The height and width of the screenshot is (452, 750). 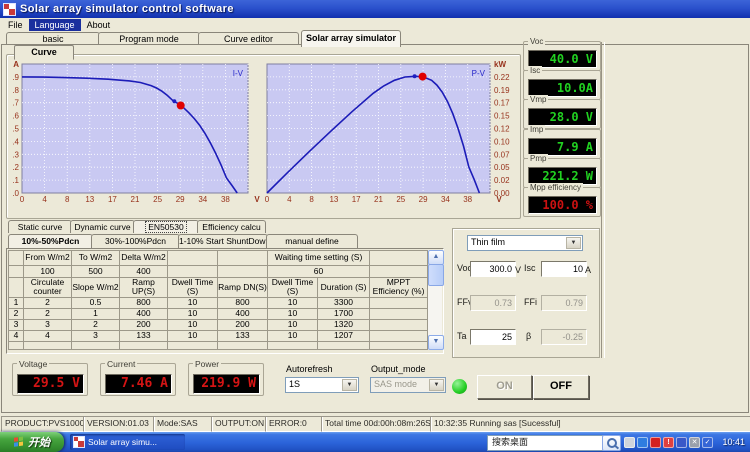 What do you see at coordinates (436, 275) in the screenshot?
I see `scrollbar-thumb` at bounding box center [436, 275].